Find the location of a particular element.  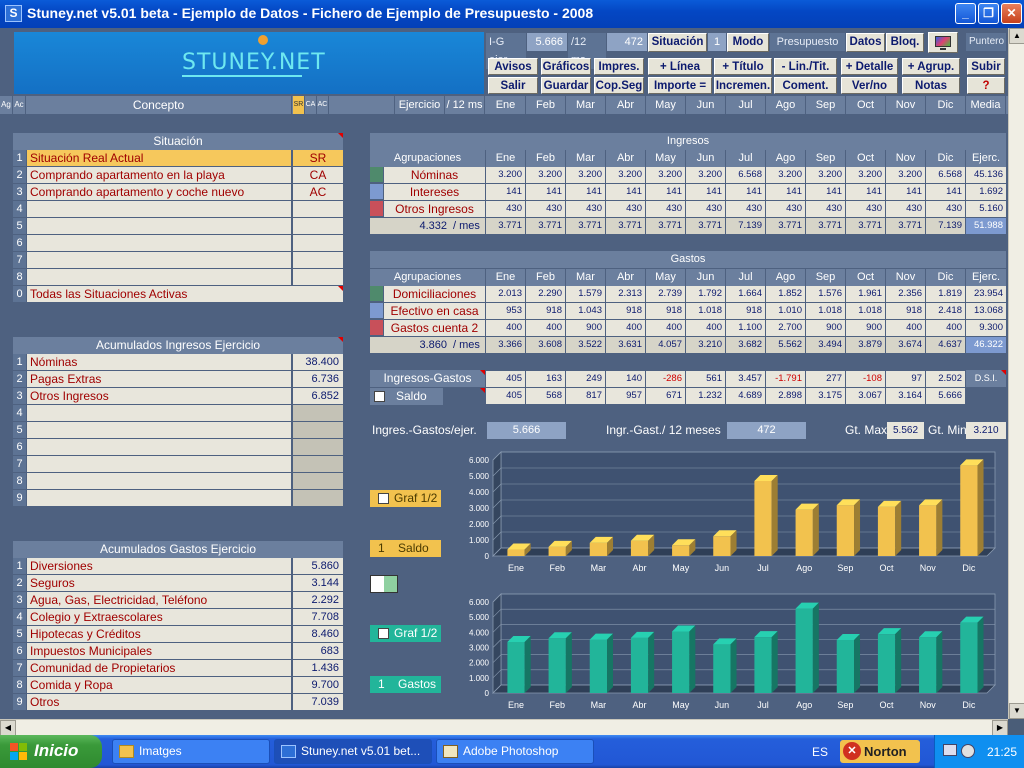

group-name: Otros Ingresos is located at coordinates (434, 209).